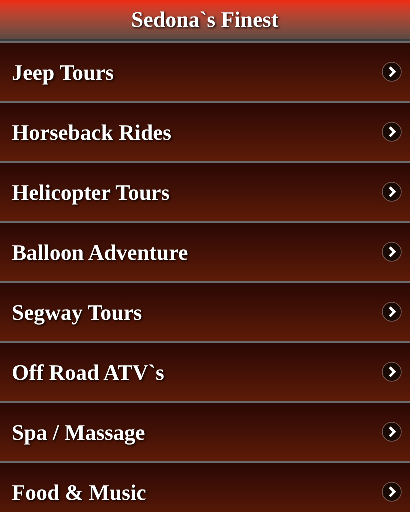  What do you see at coordinates (205, 371) in the screenshot?
I see `menu-item: Off Road ATV`s` at bounding box center [205, 371].